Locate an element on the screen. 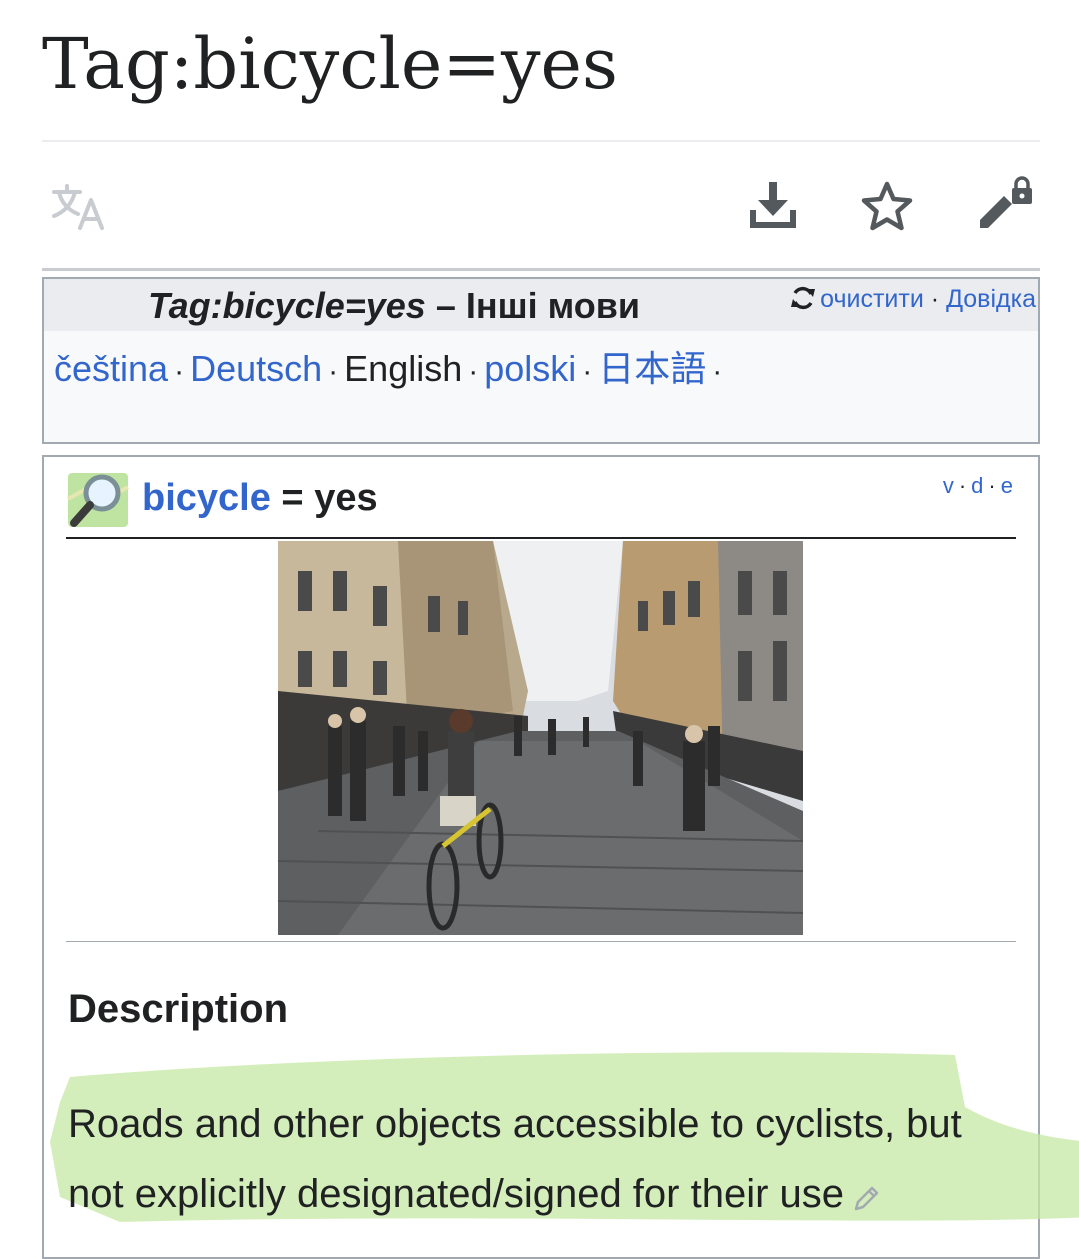 This screenshot has height=1259, width=1079. tag-equals: = is located at coordinates (292, 498).